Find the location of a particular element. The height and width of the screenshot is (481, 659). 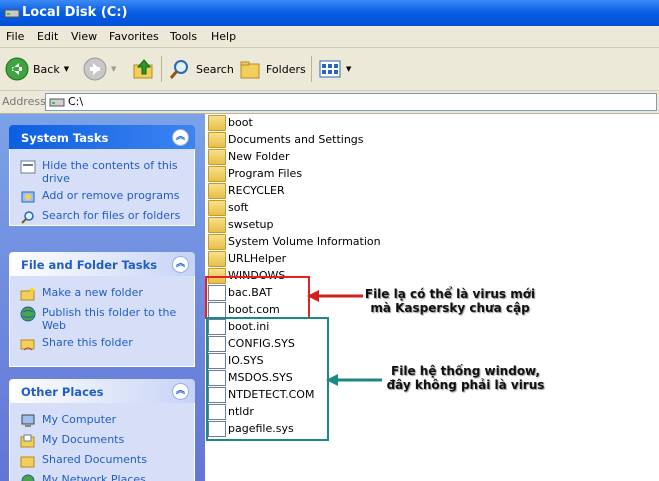

views-dropdown-icon: ▼ is located at coordinates (348, 69).